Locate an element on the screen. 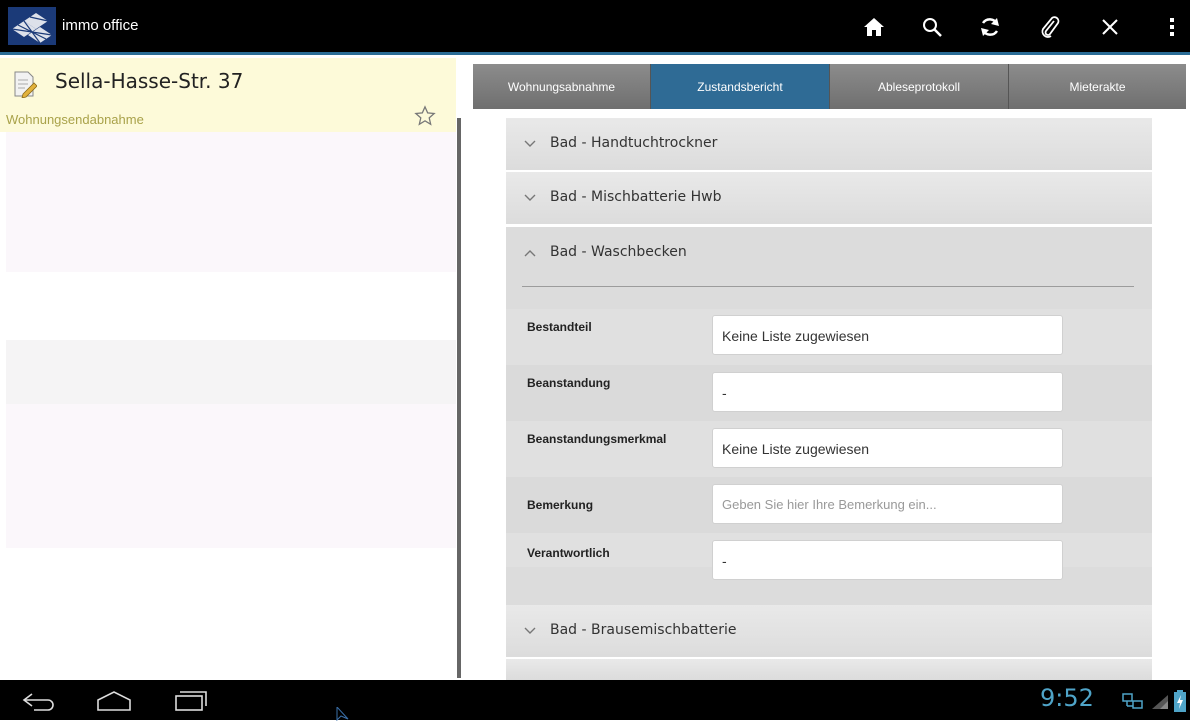  refresh-icon is located at coordinates (990, 27).